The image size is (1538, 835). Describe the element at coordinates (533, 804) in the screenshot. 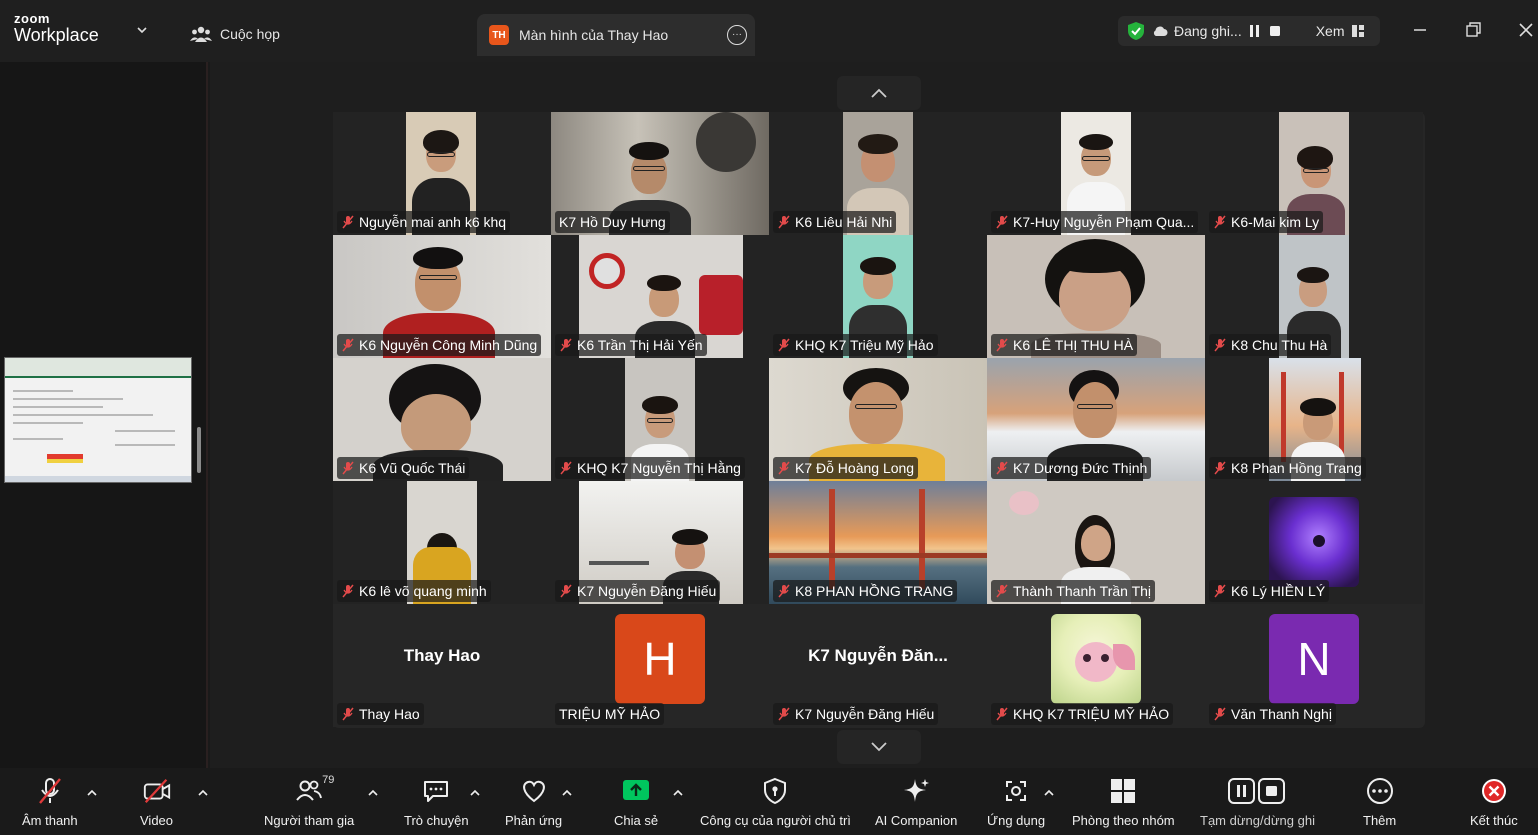

I see `reactions-button: Phản ứng` at that location.